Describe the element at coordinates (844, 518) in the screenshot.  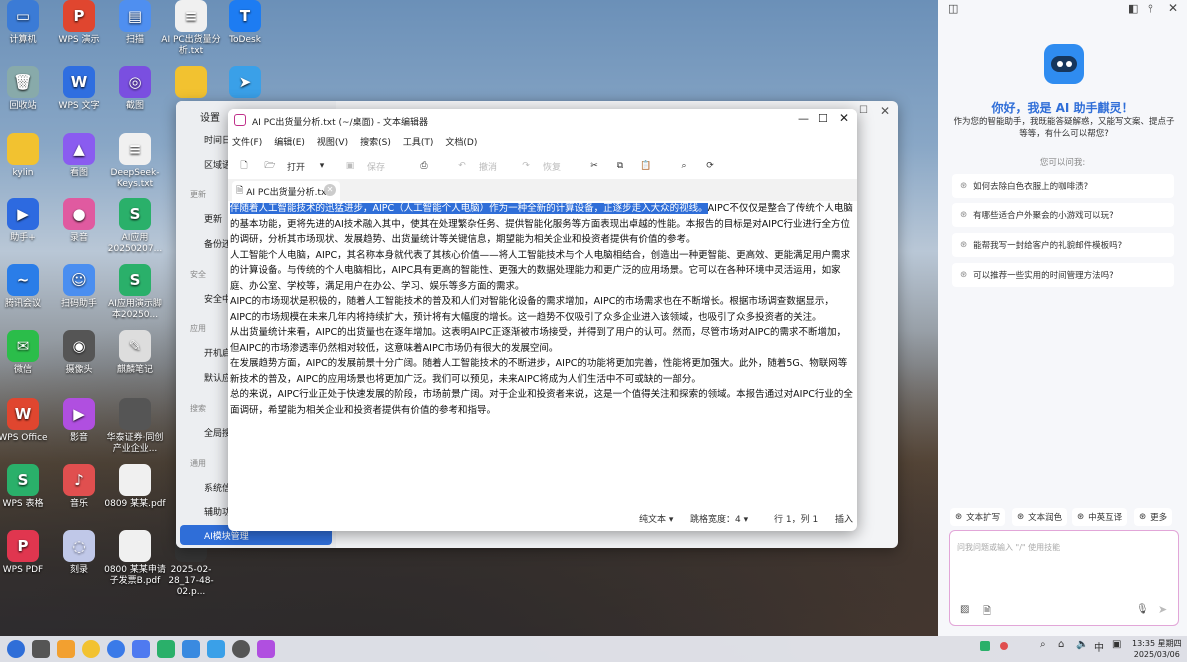
I see `insert-mode: 插入` at that location.